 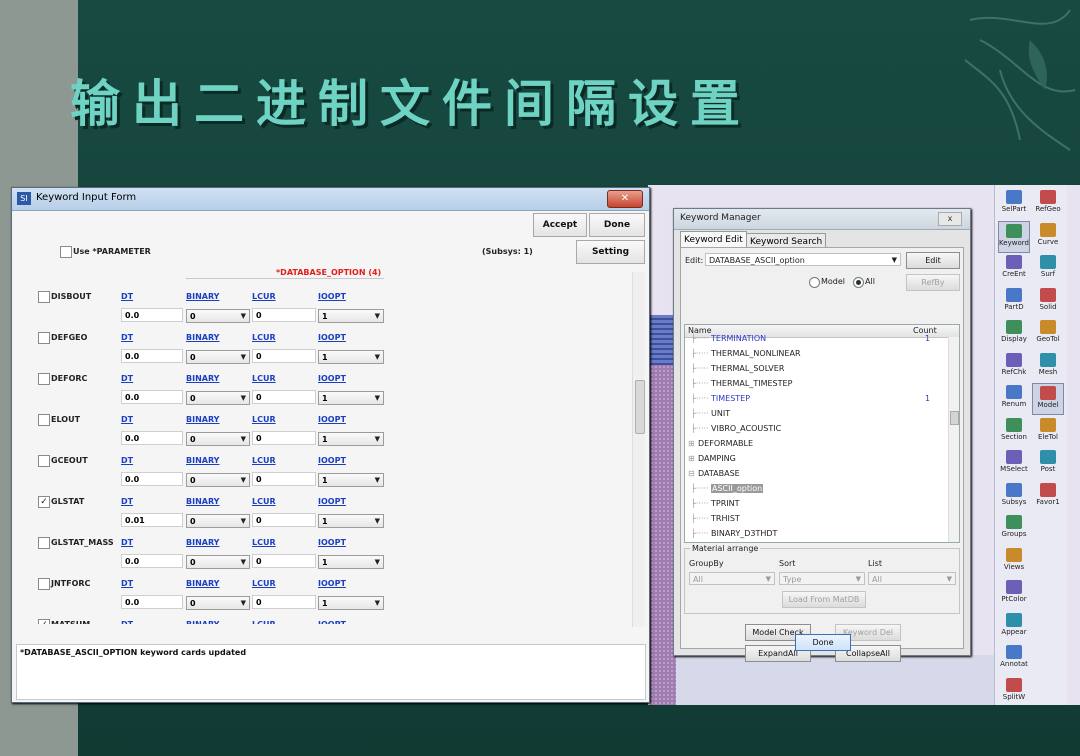 I want to click on done-button: Done, so click(x=617, y=225).